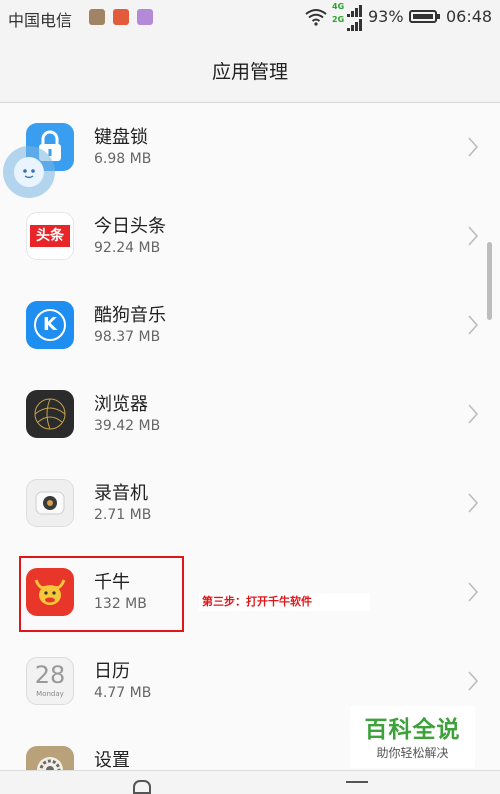 The image size is (500, 794). I want to click on app-name: 录音机, so click(121, 493).